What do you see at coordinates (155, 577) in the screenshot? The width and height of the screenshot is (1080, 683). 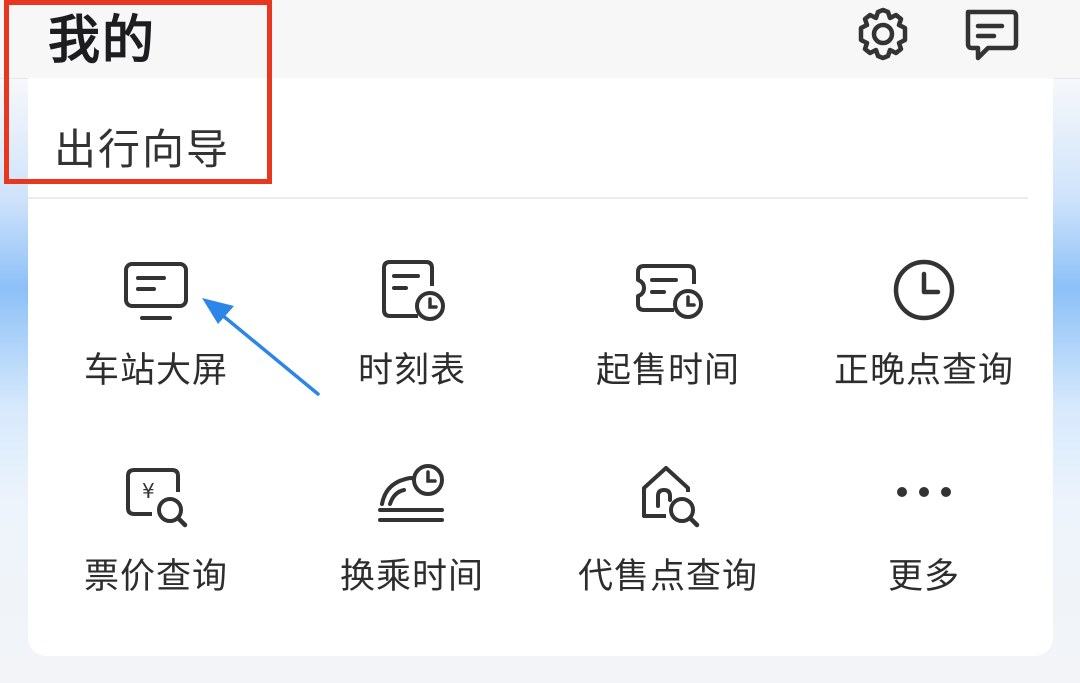 I see `grid-item-label: 票价查询` at bounding box center [155, 577].